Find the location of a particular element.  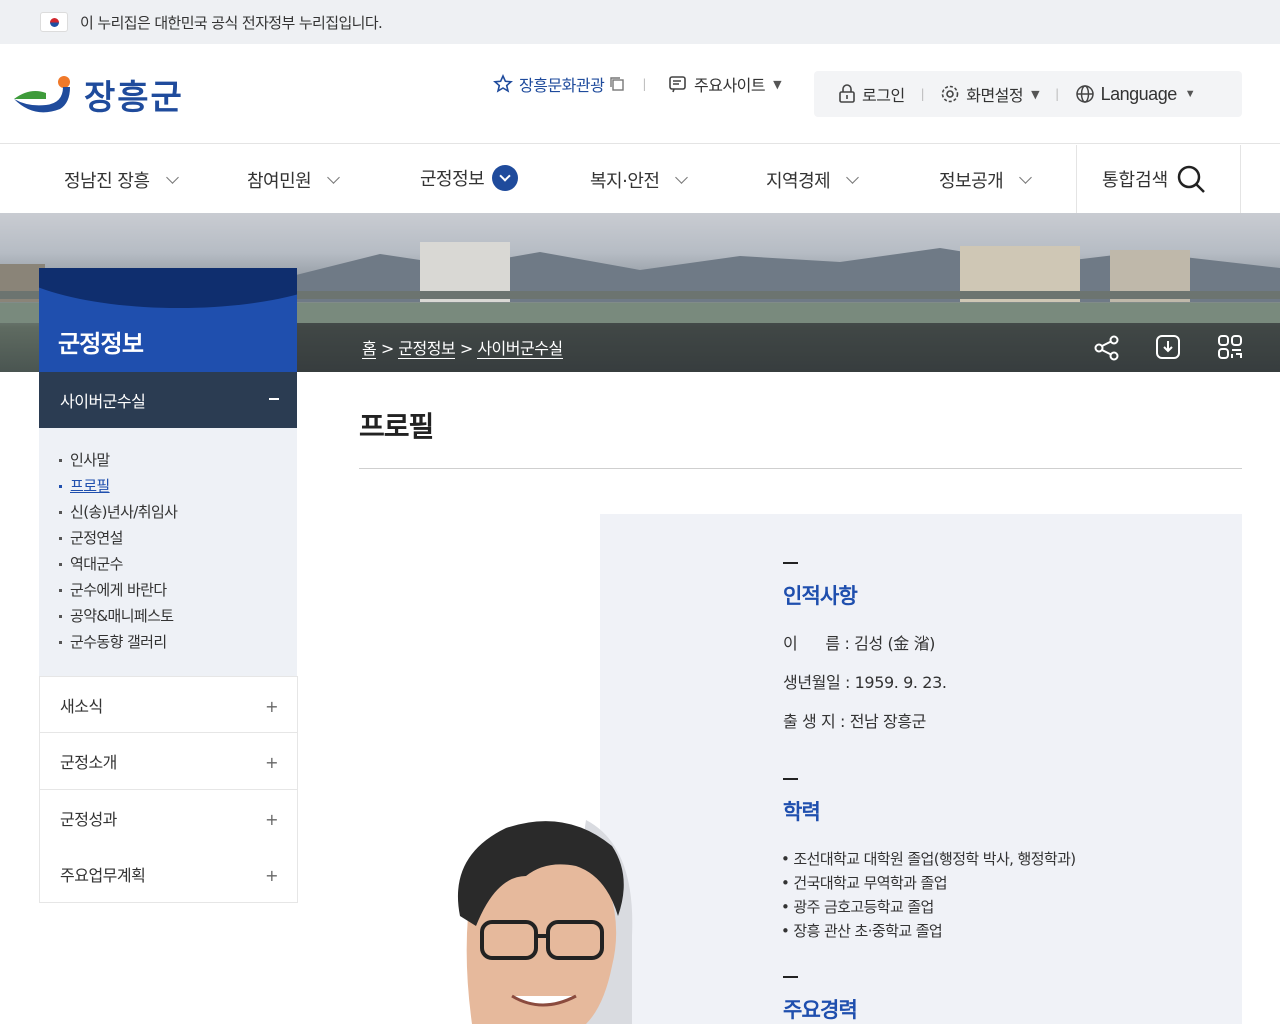

gnb-label: 정남진 장흥 is located at coordinates (107, 181).